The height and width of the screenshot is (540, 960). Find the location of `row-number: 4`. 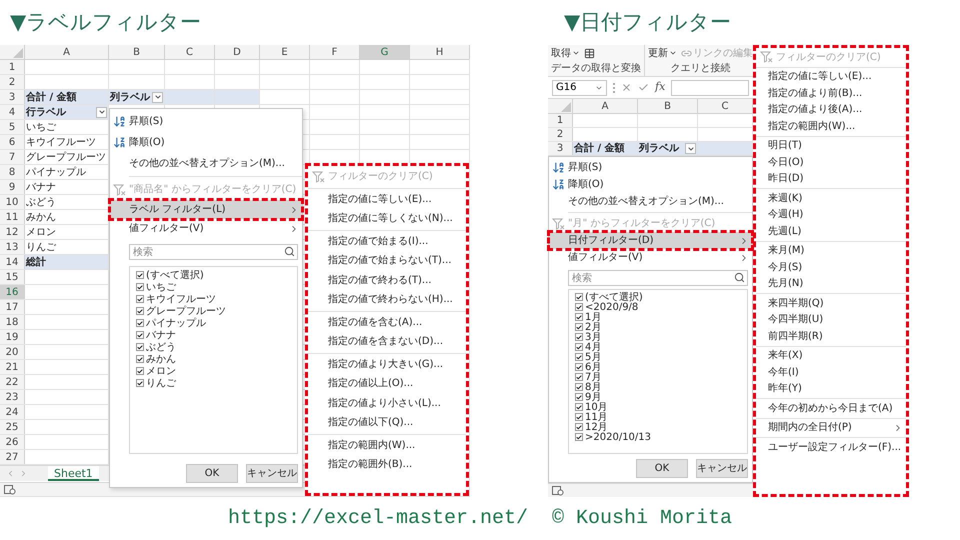

row-number: 4 is located at coordinates (12, 112).